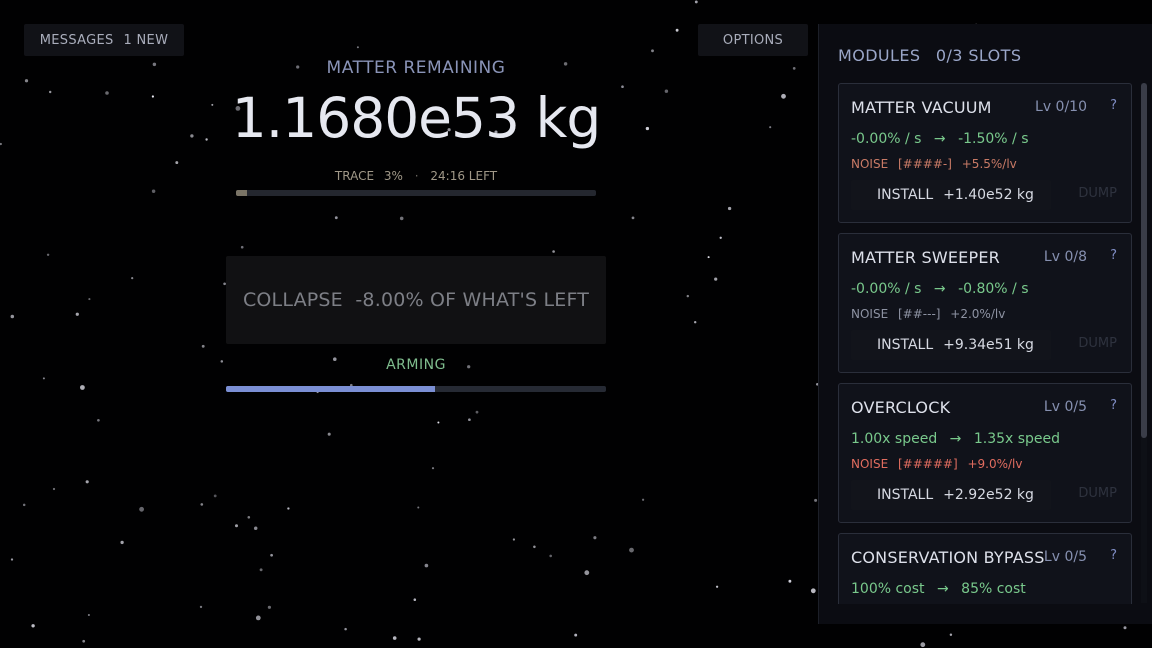 The width and height of the screenshot is (1152, 648). I want to click on matter-remaining-title: MATTER REMAINING, so click(416, 68).